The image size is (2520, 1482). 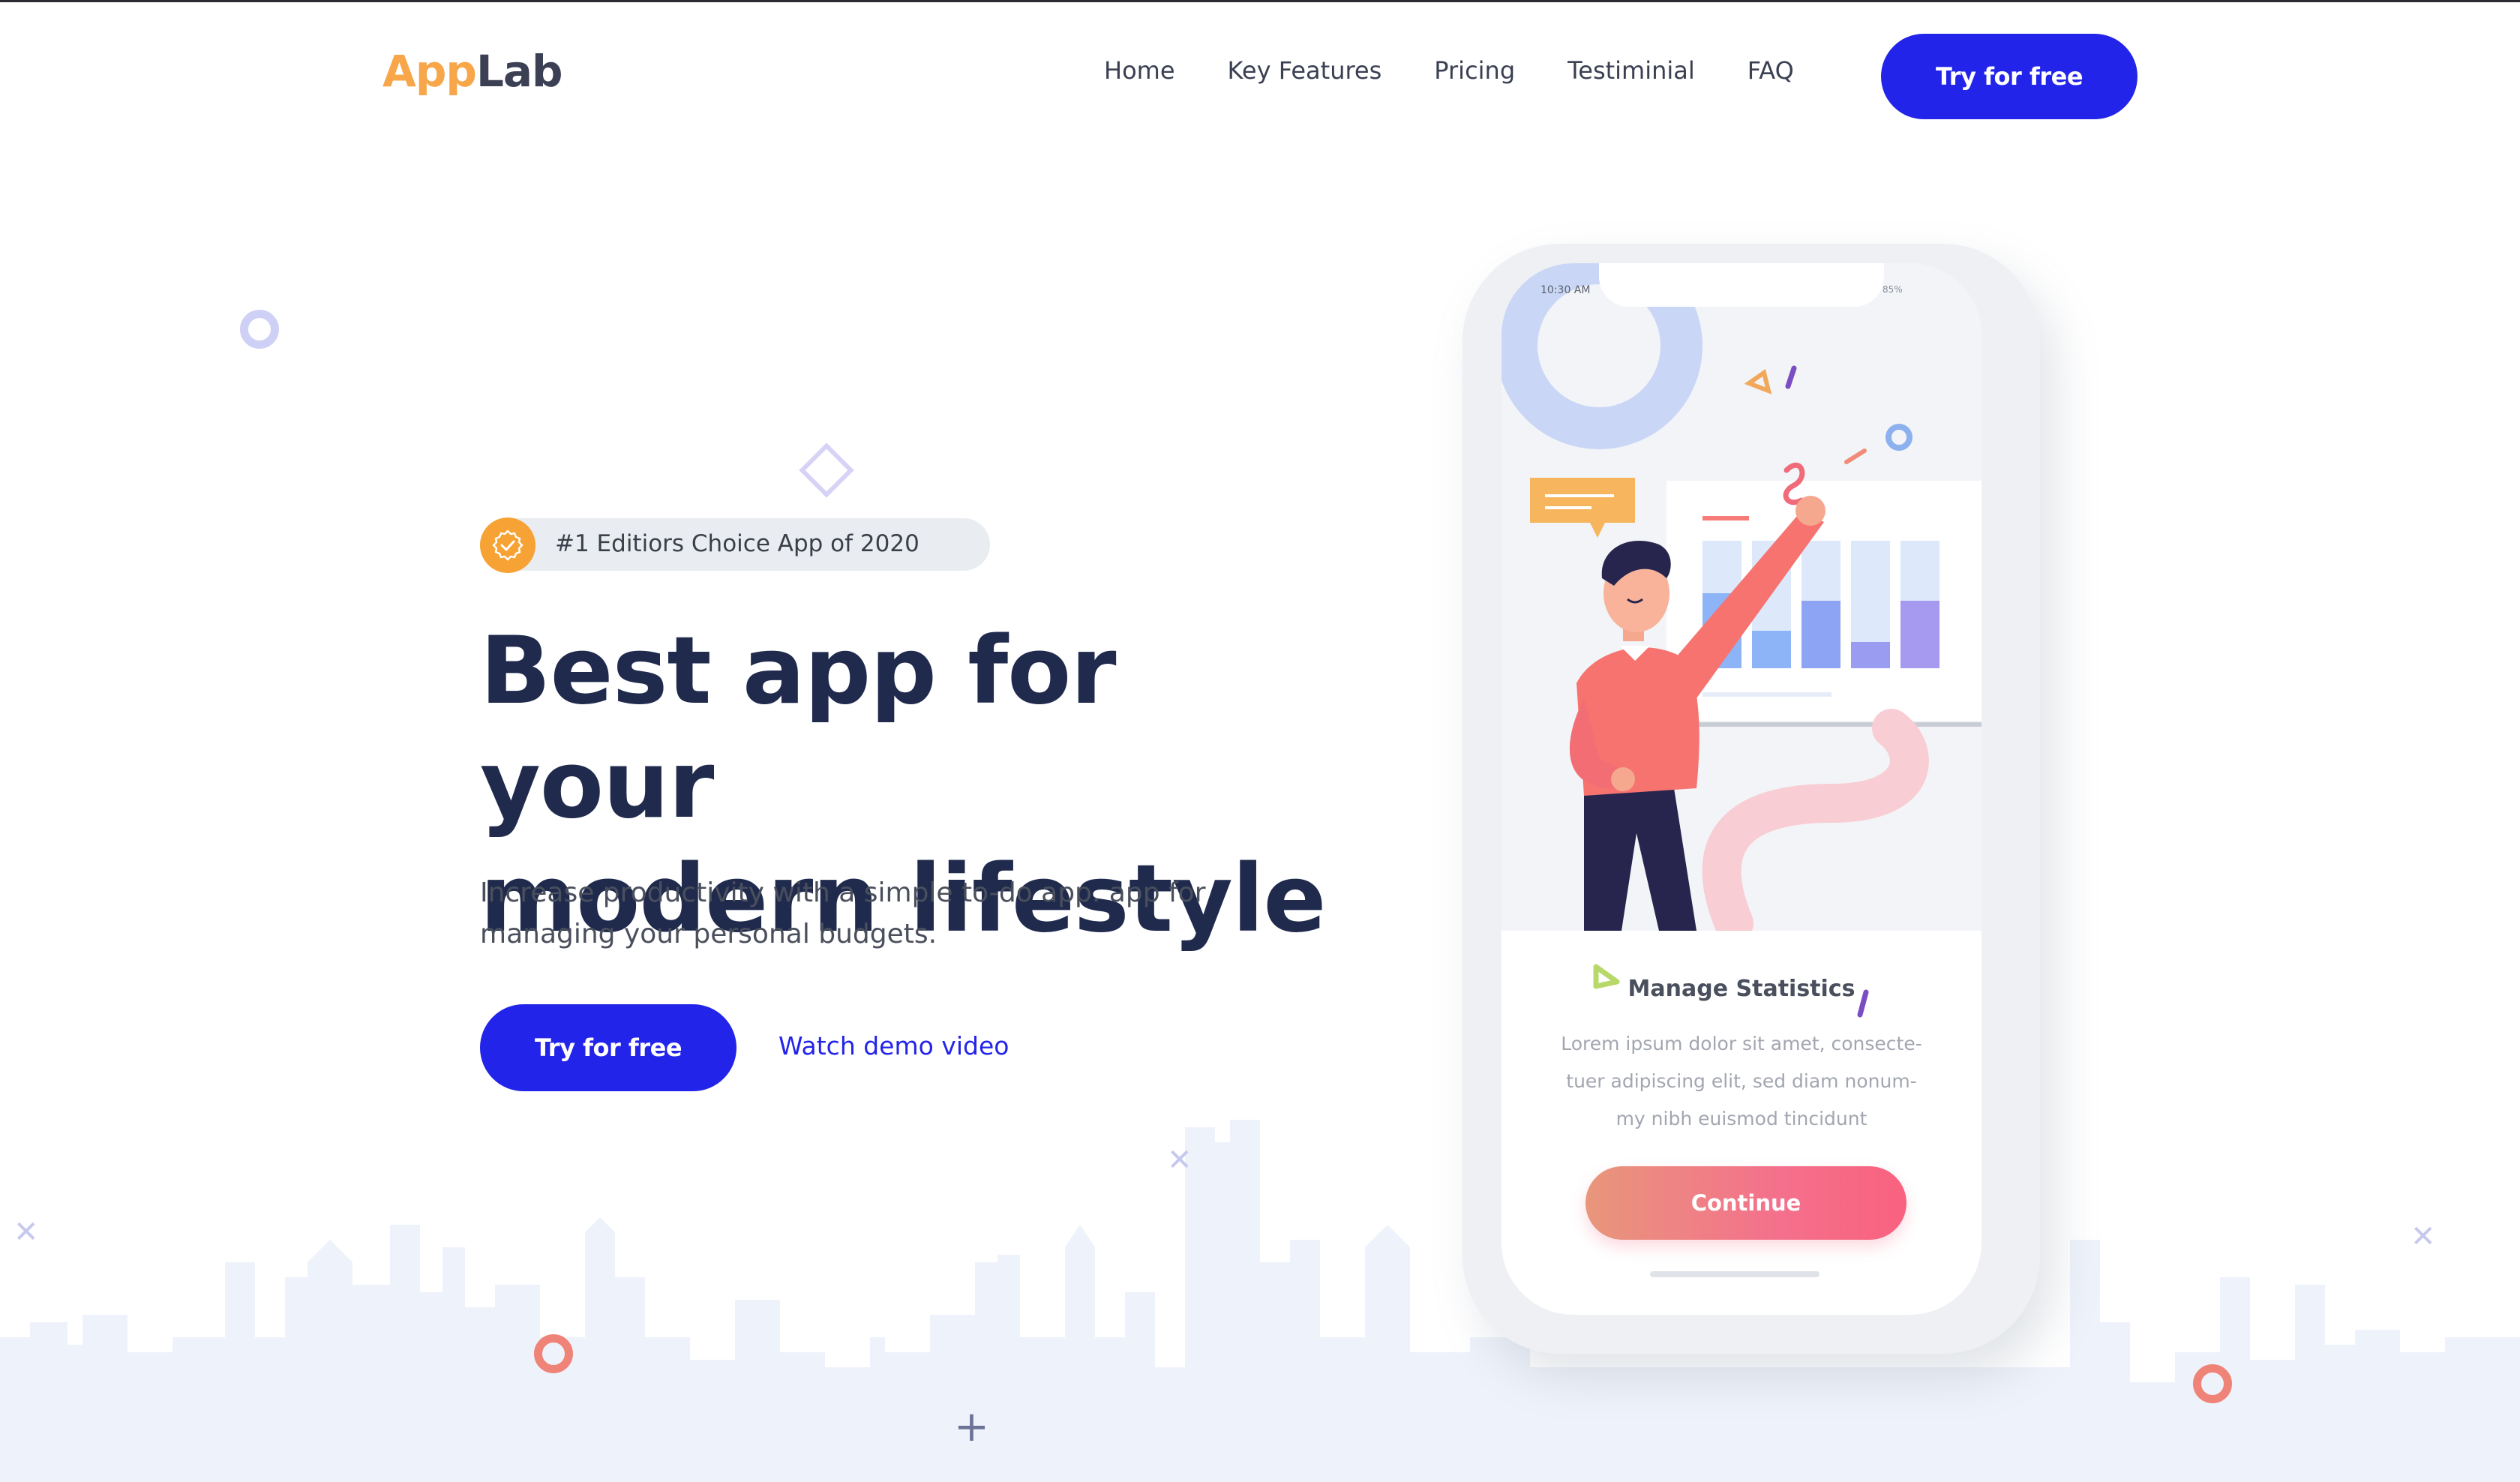 I want to click on nav-item-home: Home, so click(x=1139, y=70).